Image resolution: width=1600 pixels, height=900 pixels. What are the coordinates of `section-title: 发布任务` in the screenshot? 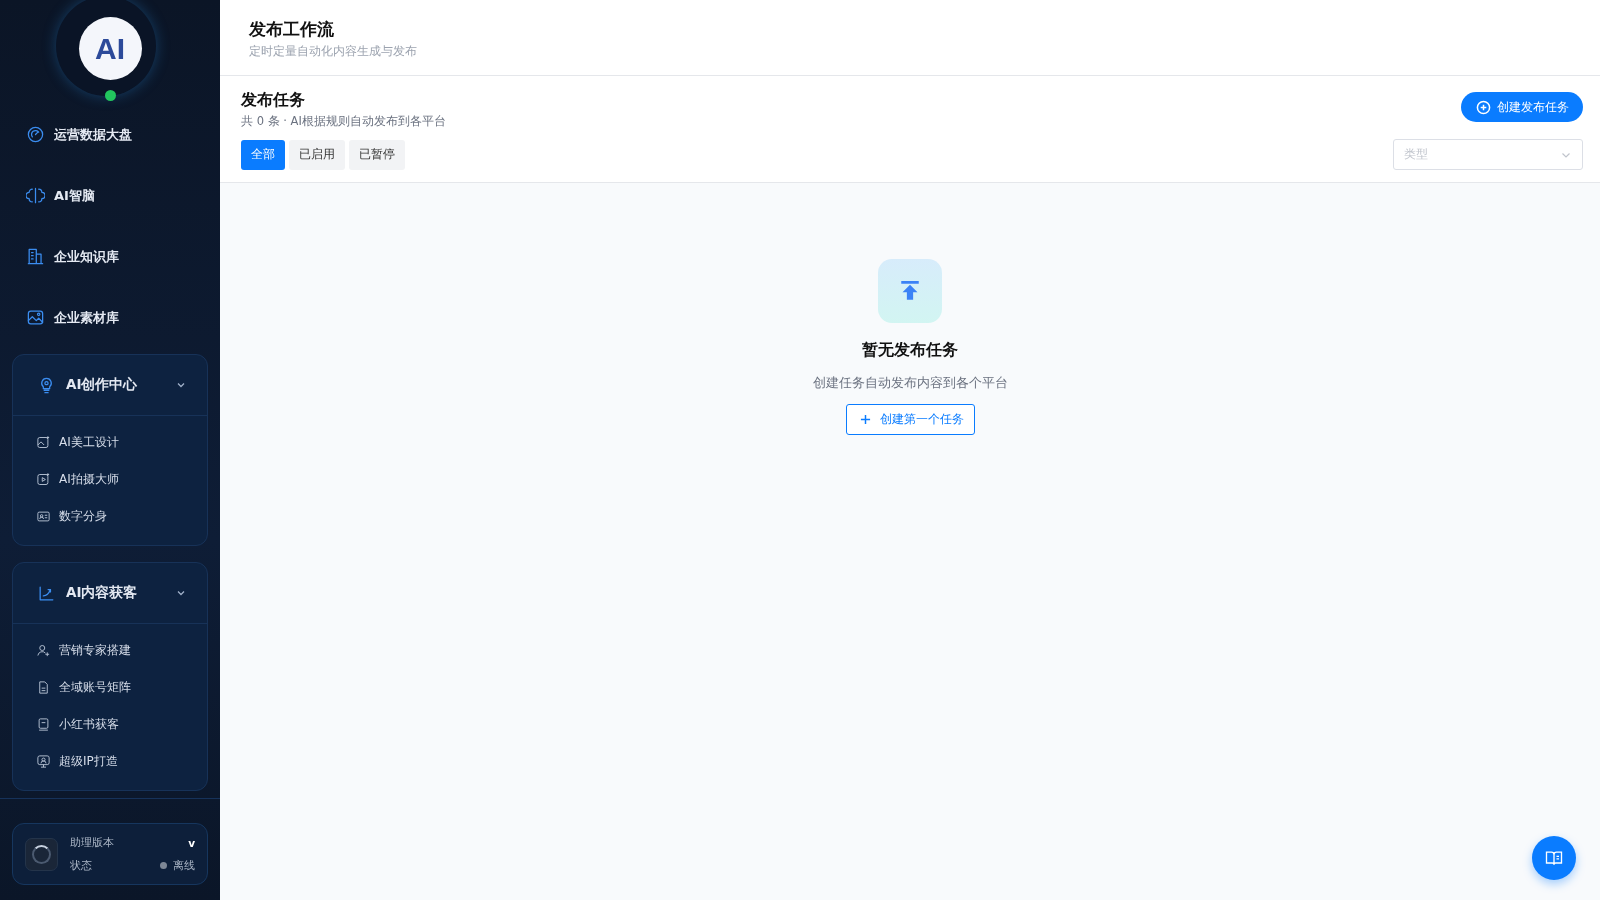 It's located at (273, 100).